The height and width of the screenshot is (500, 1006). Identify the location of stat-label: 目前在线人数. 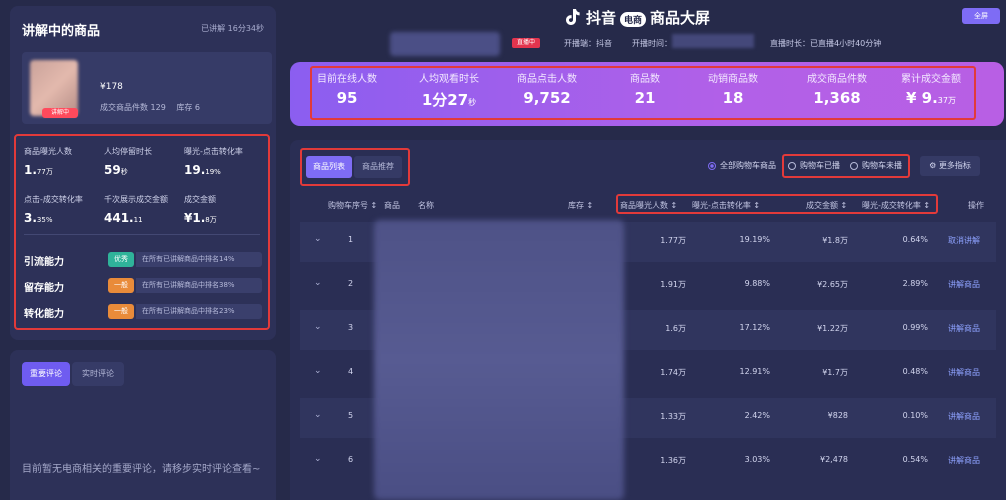
(347, 79).